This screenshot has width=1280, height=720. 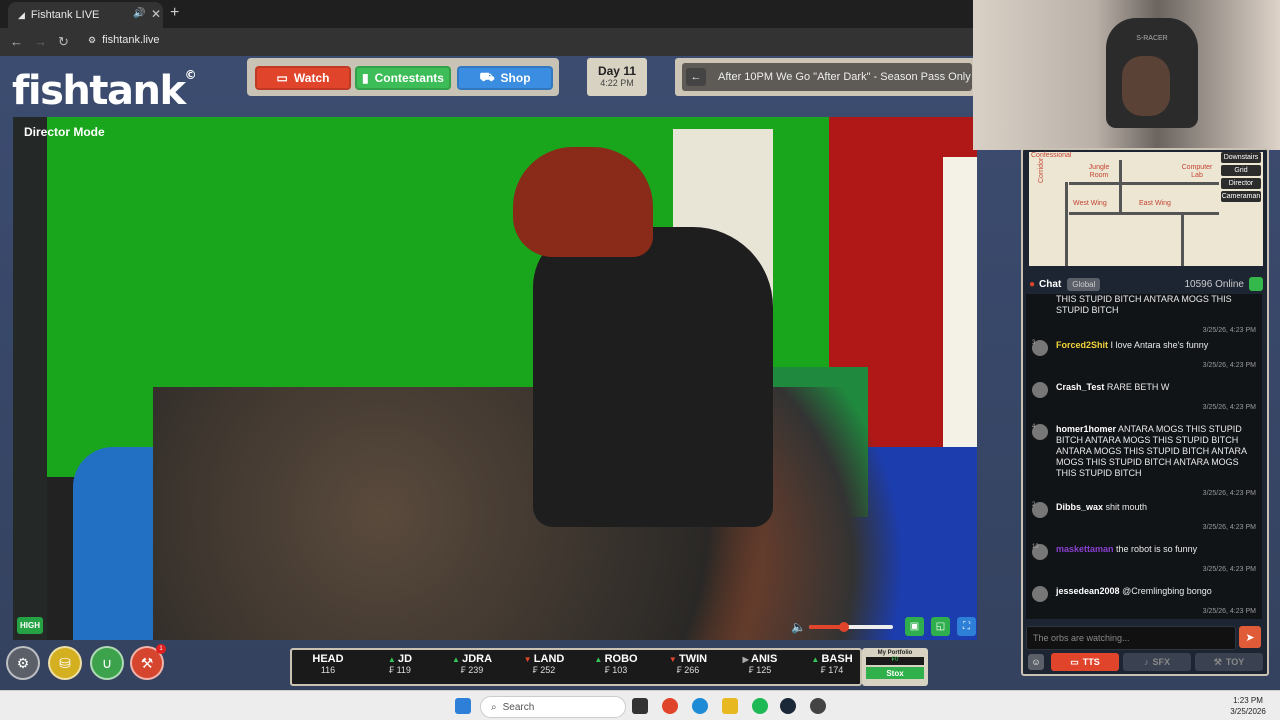 What do you see at coordinates (549, 659) in the screenshot?
I see `stock-symbol: LAND` at bounding box center [549, 659].